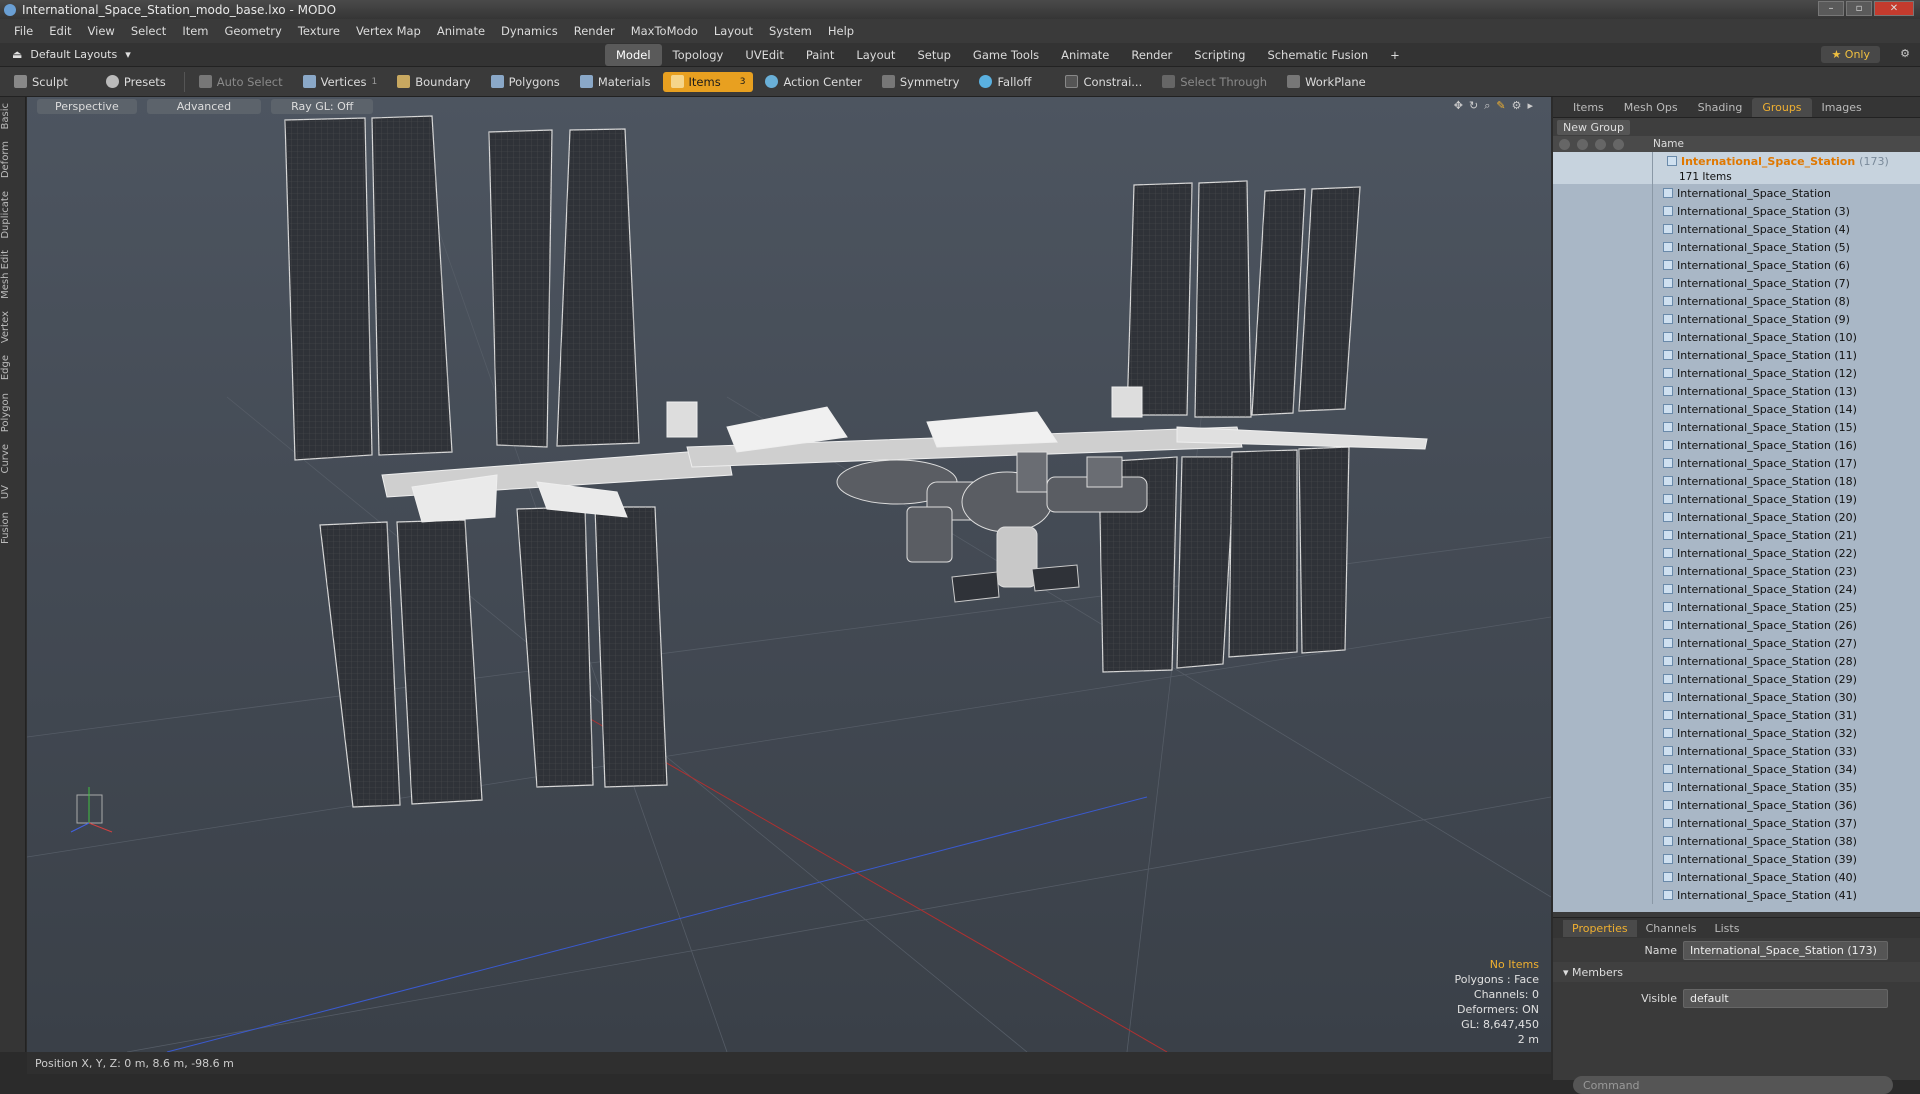 The width and height of the screenshot is (1920, 1094). What do you see at coordinates (1736, 265) in the screenshot?
I see `list-item: International_Space_Station (6)` at bounding box center [1736, 265].